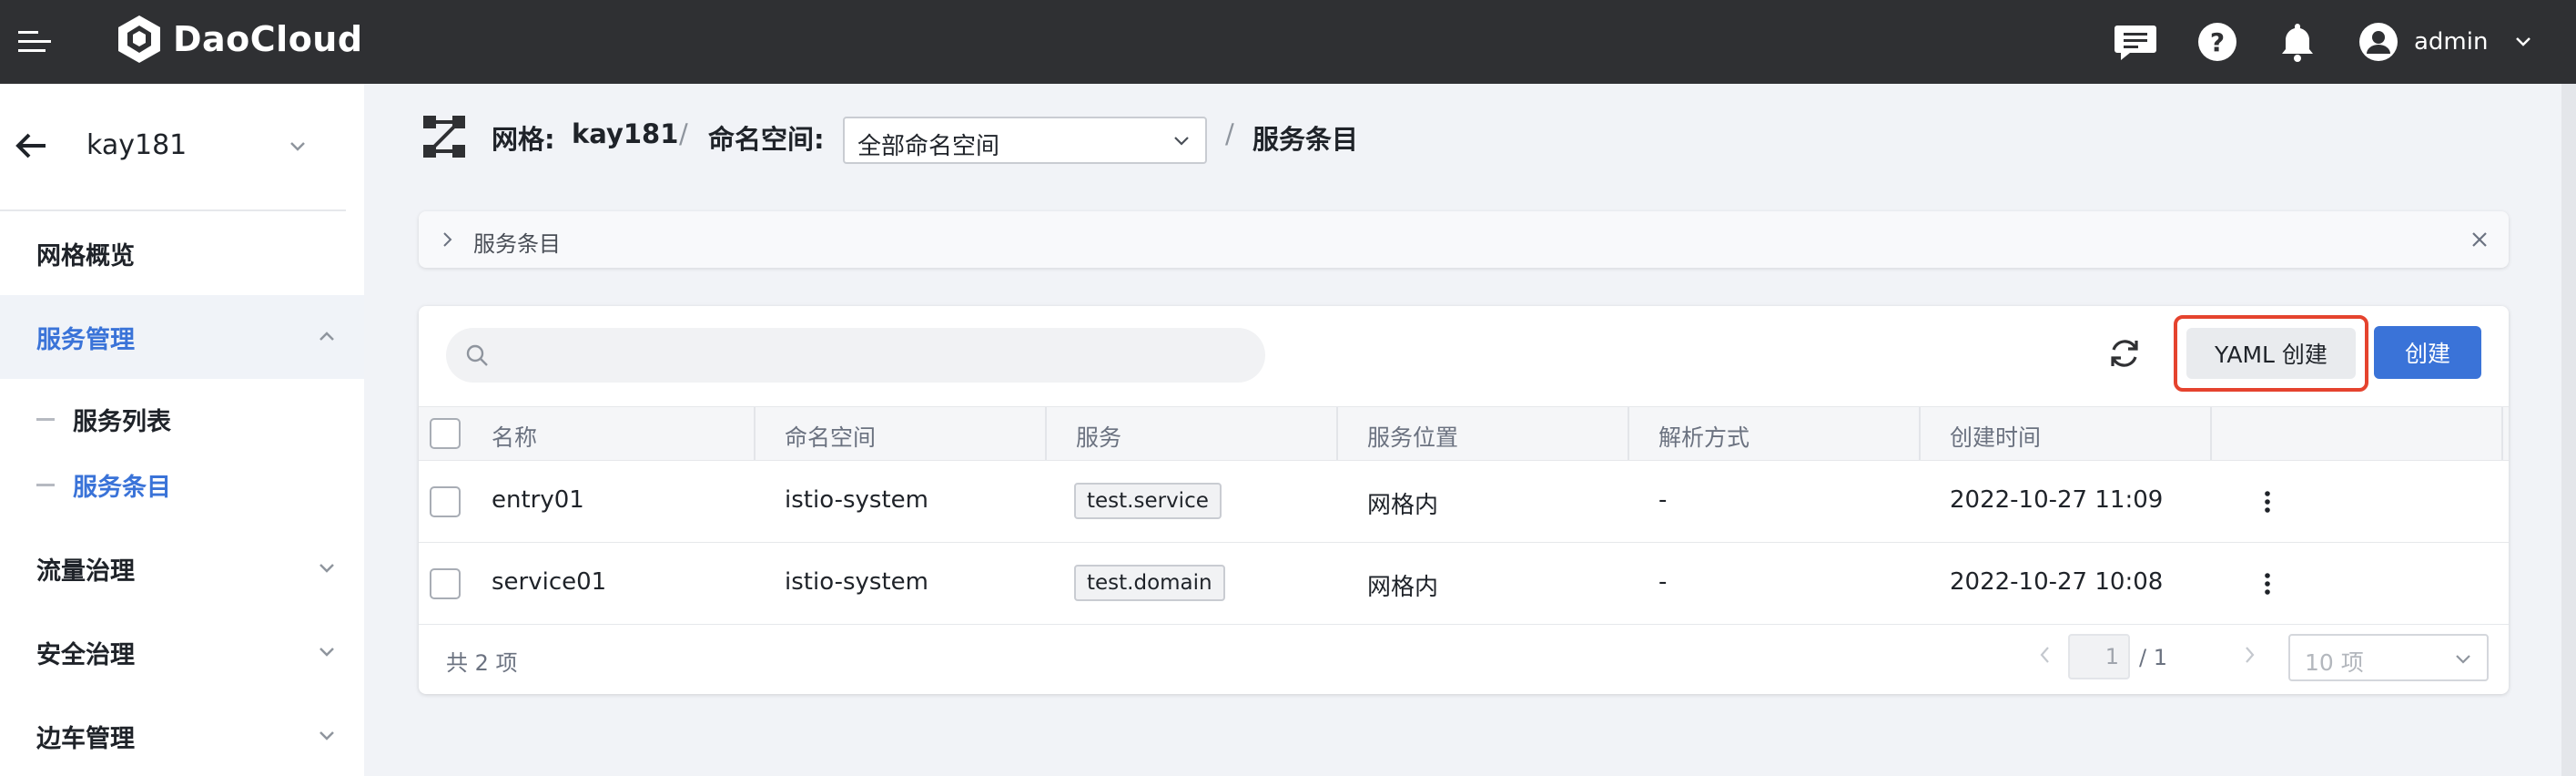 This screenshot has height=776, width=2576. What do you see at coordinates (2124, 353) in the screenshot?
I see `refresh-icon` at bounding box center [2124, 353].